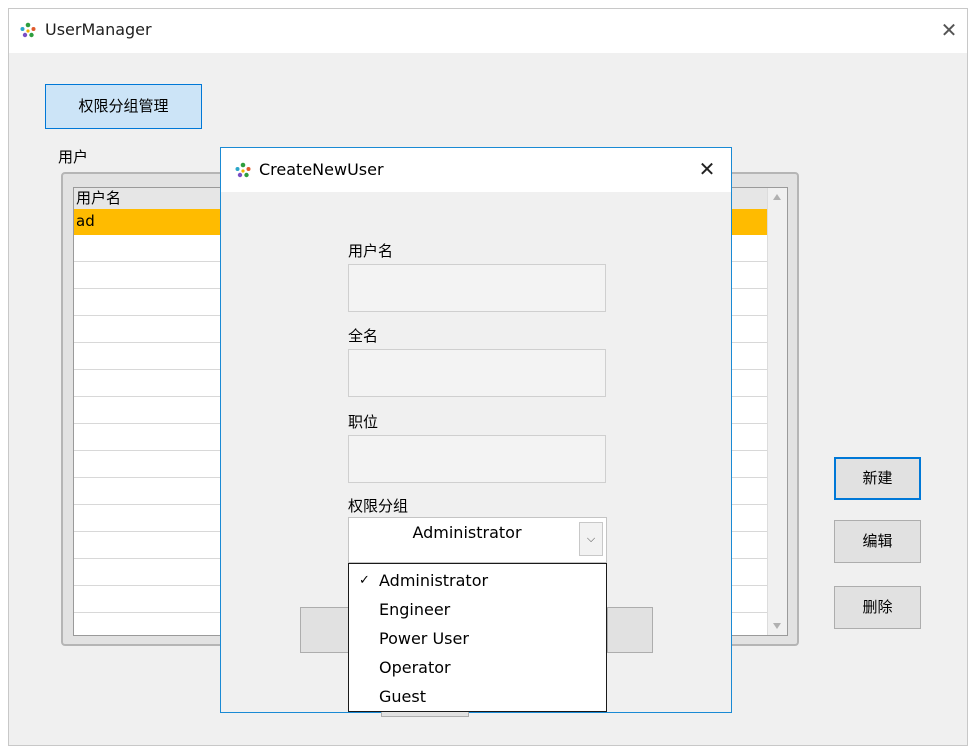 This screenshot has width=969, height=747. I want to click on option-label: Power User, so click(424, 638).